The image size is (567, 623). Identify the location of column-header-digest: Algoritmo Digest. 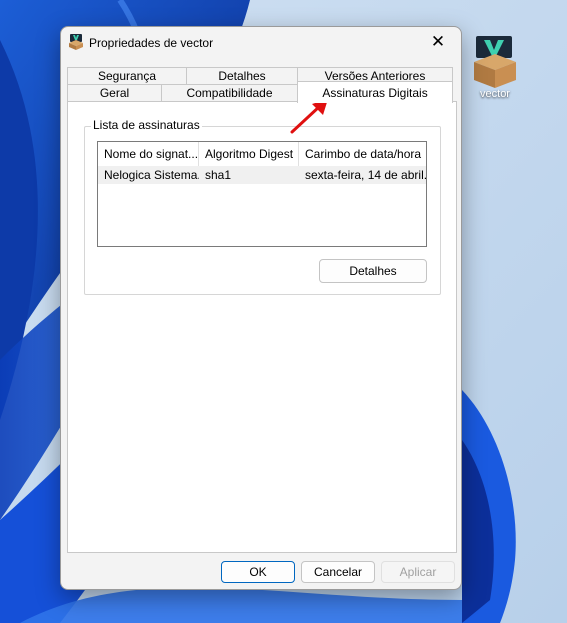
(249, 154).